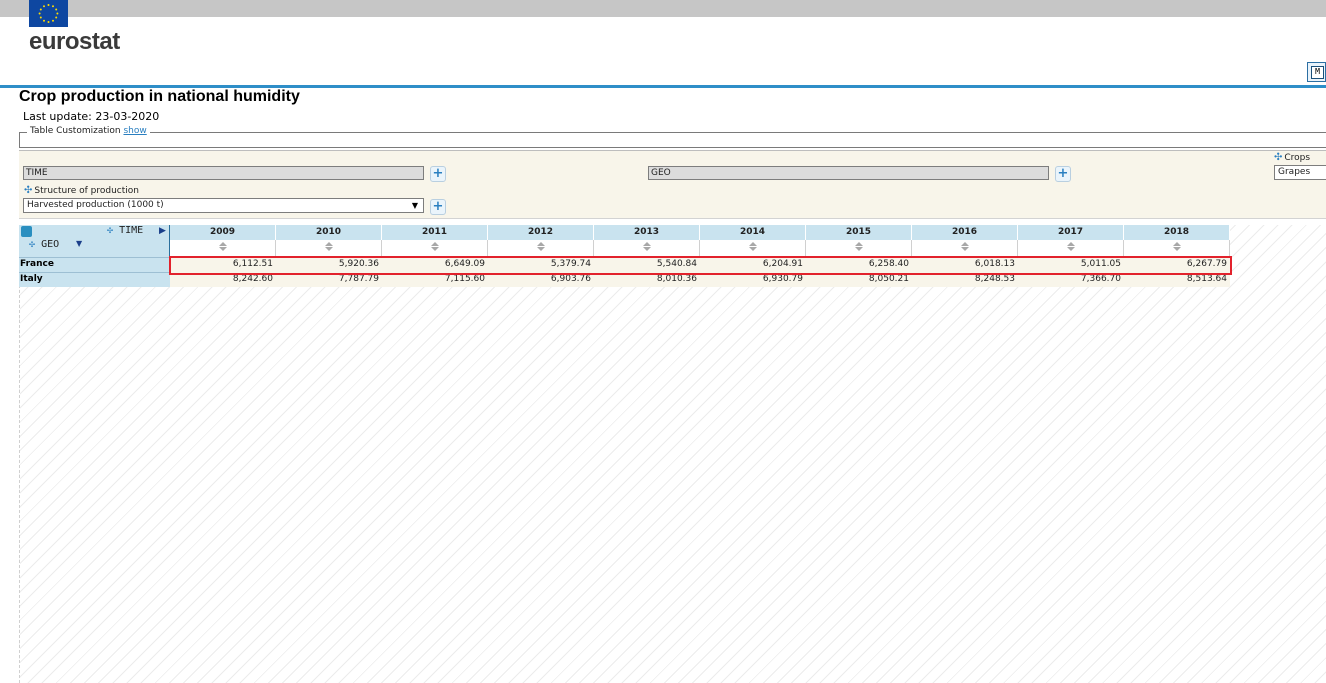  Describe the element at coordinates (1177, 279) in the screenshot. I see `table-cell: 8,513.64` at that location.